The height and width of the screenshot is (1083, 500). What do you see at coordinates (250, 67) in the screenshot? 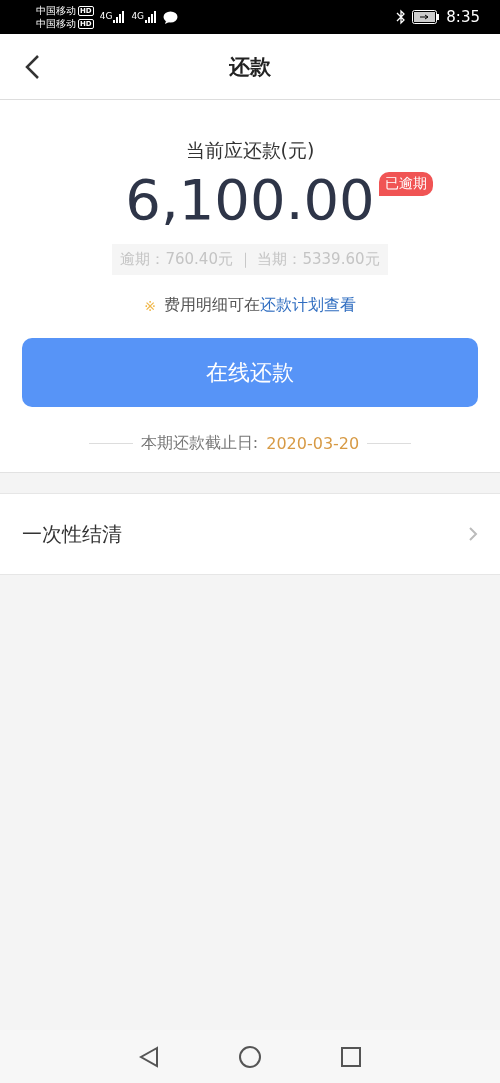
I see `page-title: 还款` at bounding box center [250, 67].